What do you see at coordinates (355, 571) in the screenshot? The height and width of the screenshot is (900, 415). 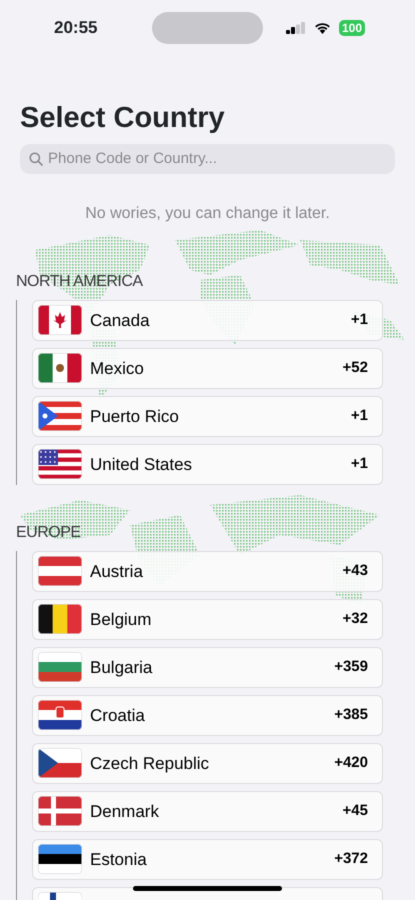 I see `phone-code: +43` at bounding box center [355, 571].